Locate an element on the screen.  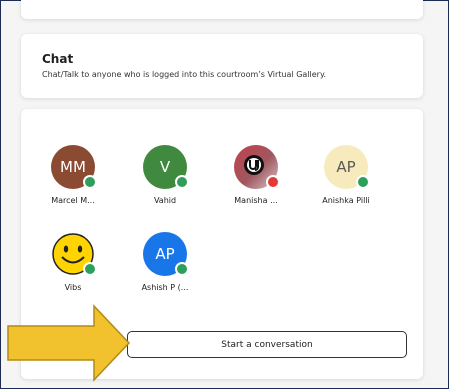
chat-title: Chat is located at coordinates (58, 59).